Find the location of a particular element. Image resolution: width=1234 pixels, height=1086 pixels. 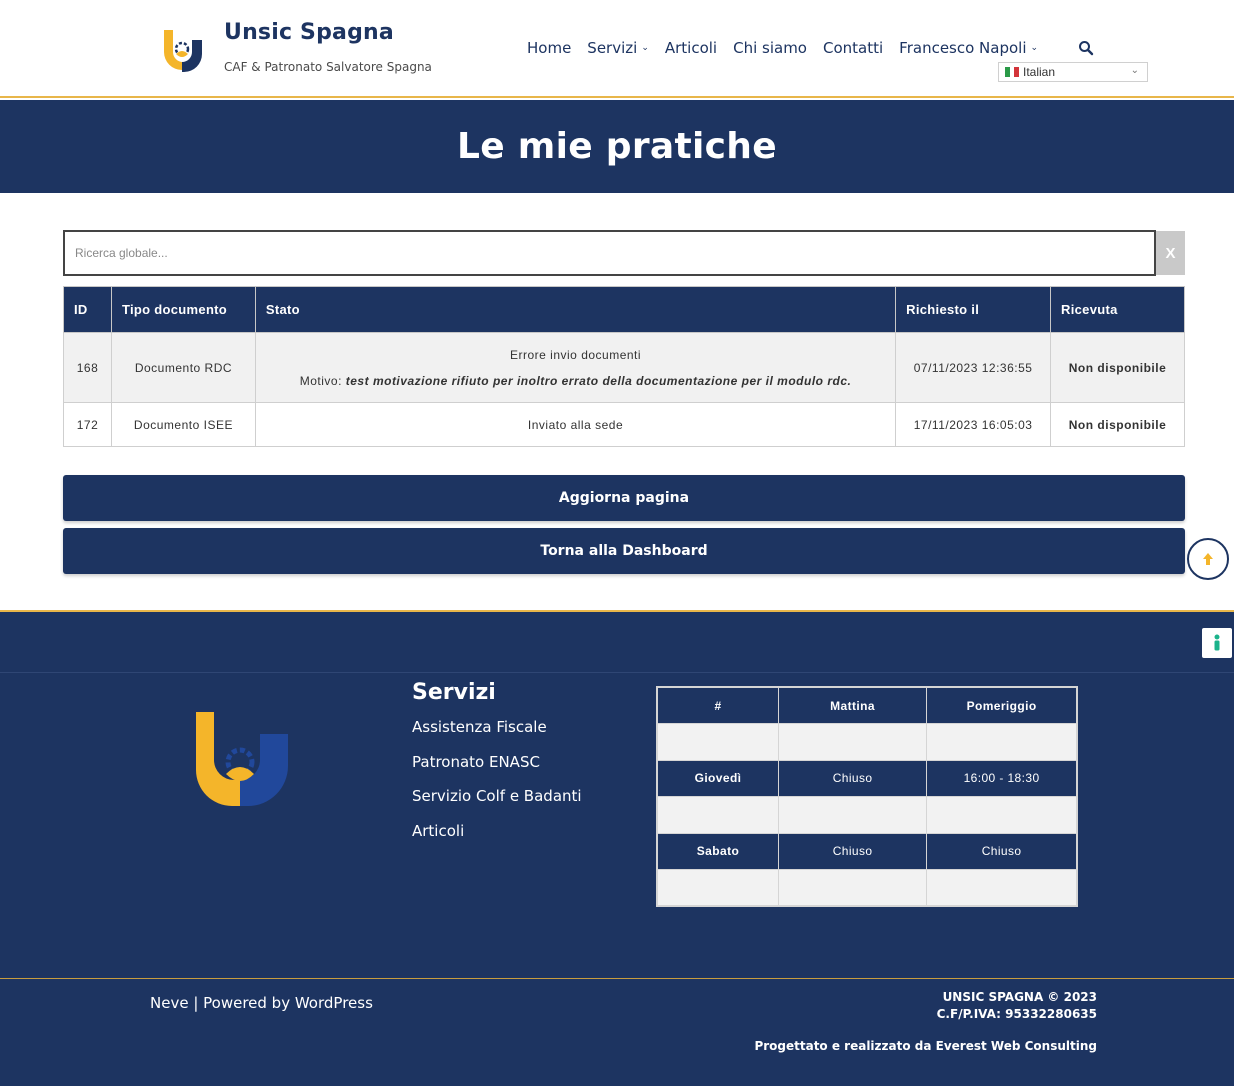

nav-label: Chi siamo is located at coordinates (770, 48).